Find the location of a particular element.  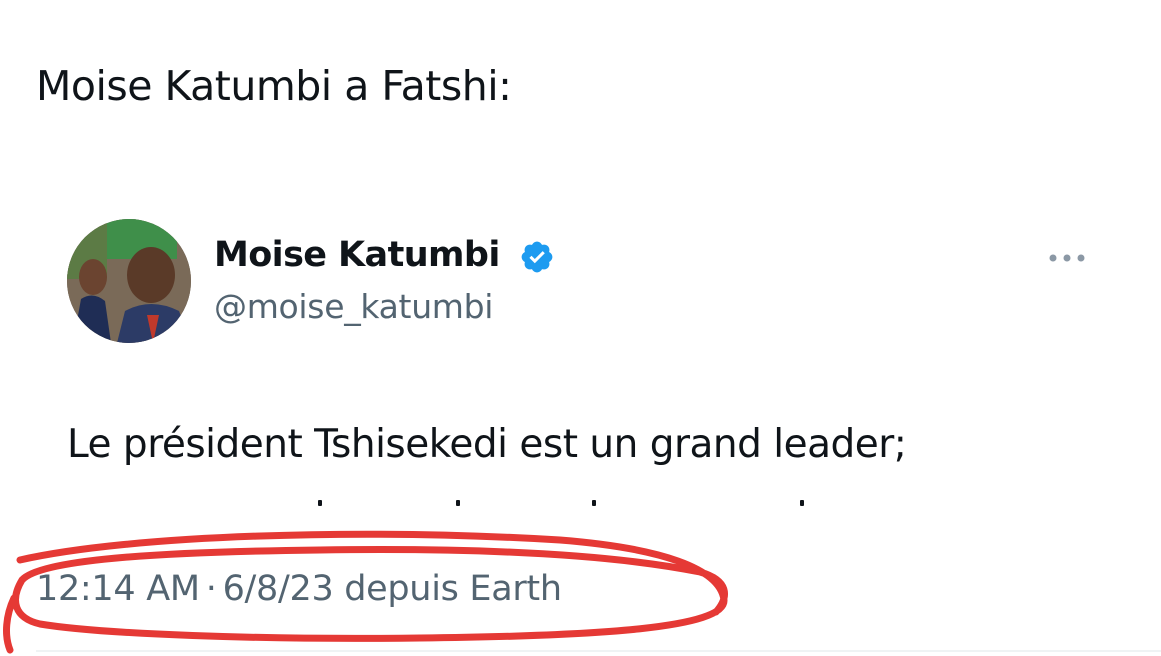

tweet-text-truncated-line is located at coordinates (560, 505).